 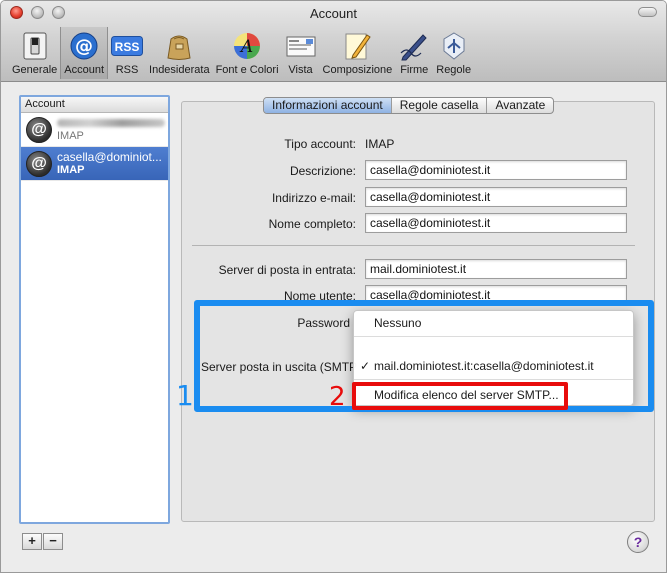 I want to click on toolbar-label: Composizione, so click(x=357, y=70).